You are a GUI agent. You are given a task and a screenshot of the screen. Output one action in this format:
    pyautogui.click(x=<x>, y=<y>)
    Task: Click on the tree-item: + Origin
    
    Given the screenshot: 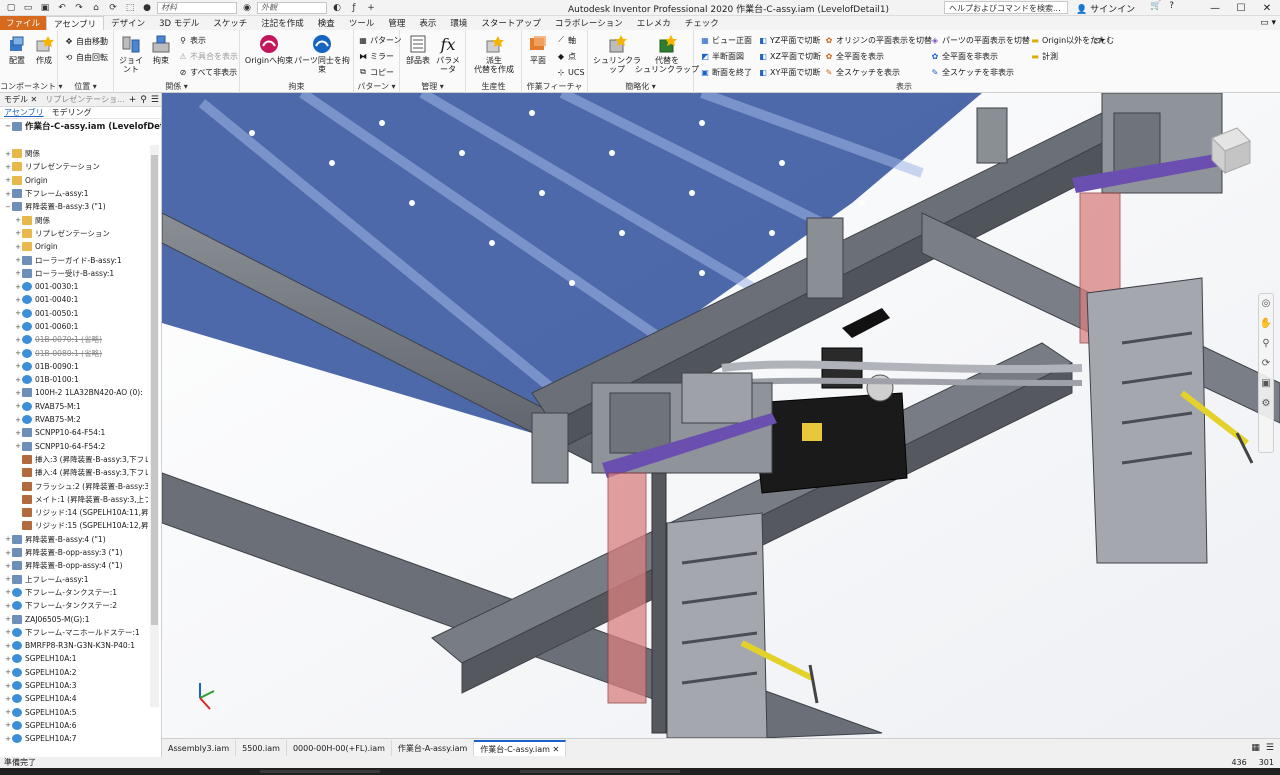 What is the action you would take?
    pyautogui.click(x=74, y=180)
    